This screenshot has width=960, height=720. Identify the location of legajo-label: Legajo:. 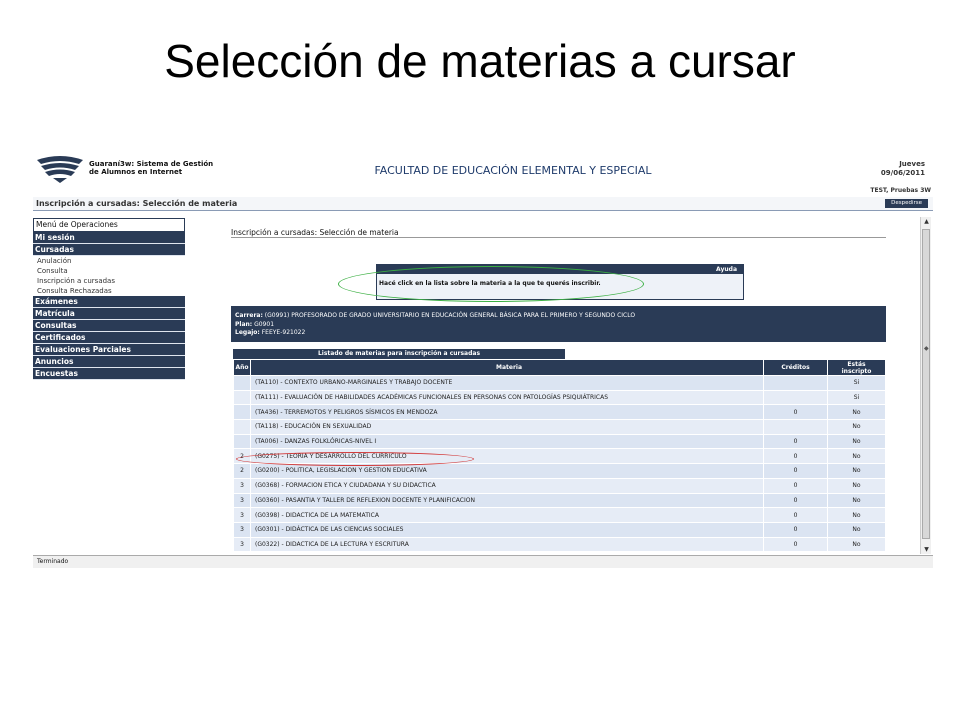
(247, 332).